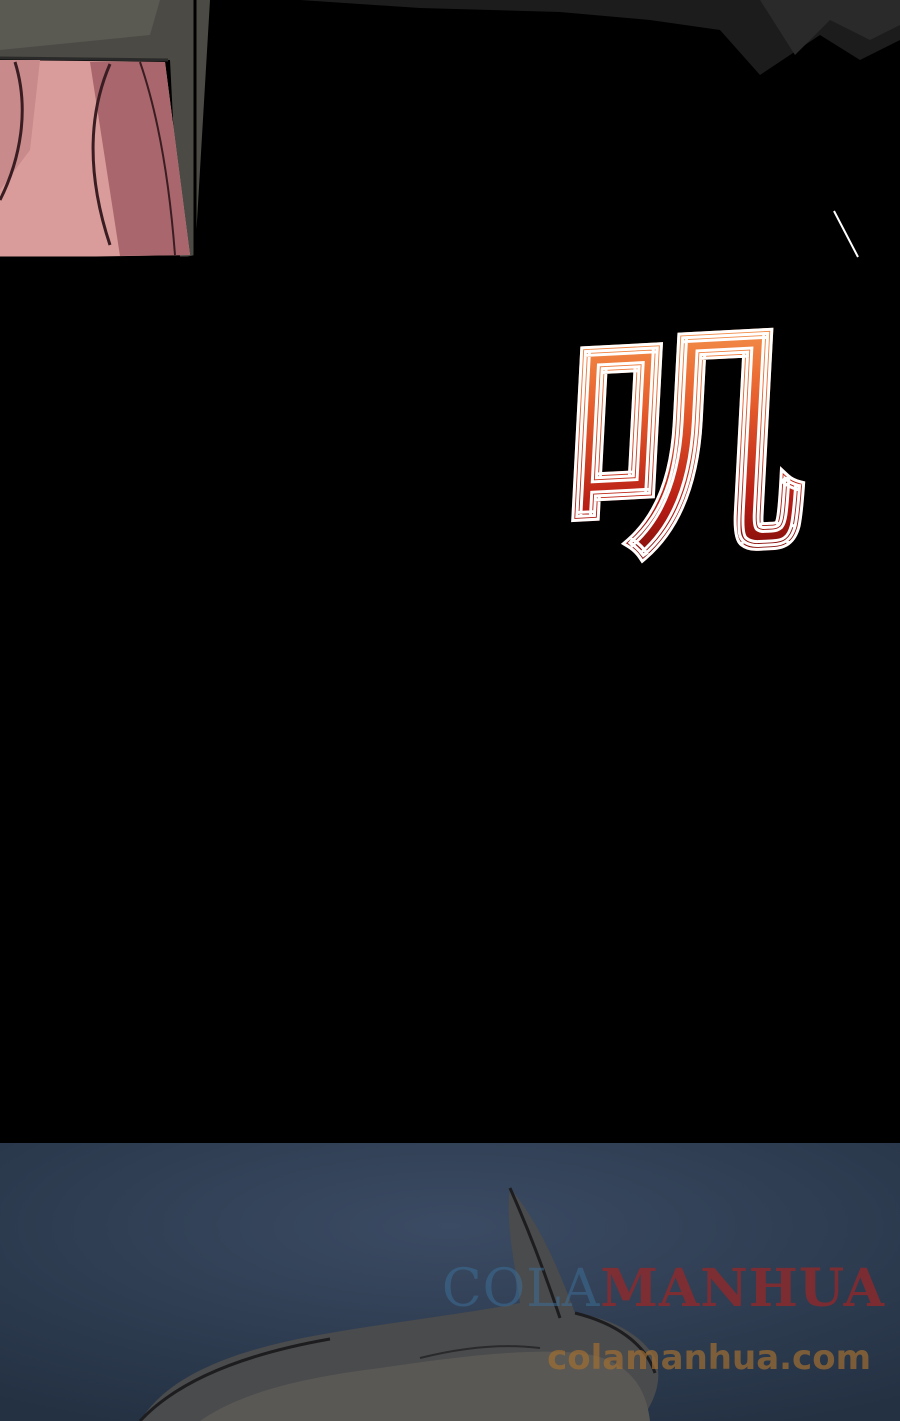 The height and width of the screenshot is (1421, 900). Describe the element at coordinates (846, 234) in the screenshot. I see `speed-line` at that location.